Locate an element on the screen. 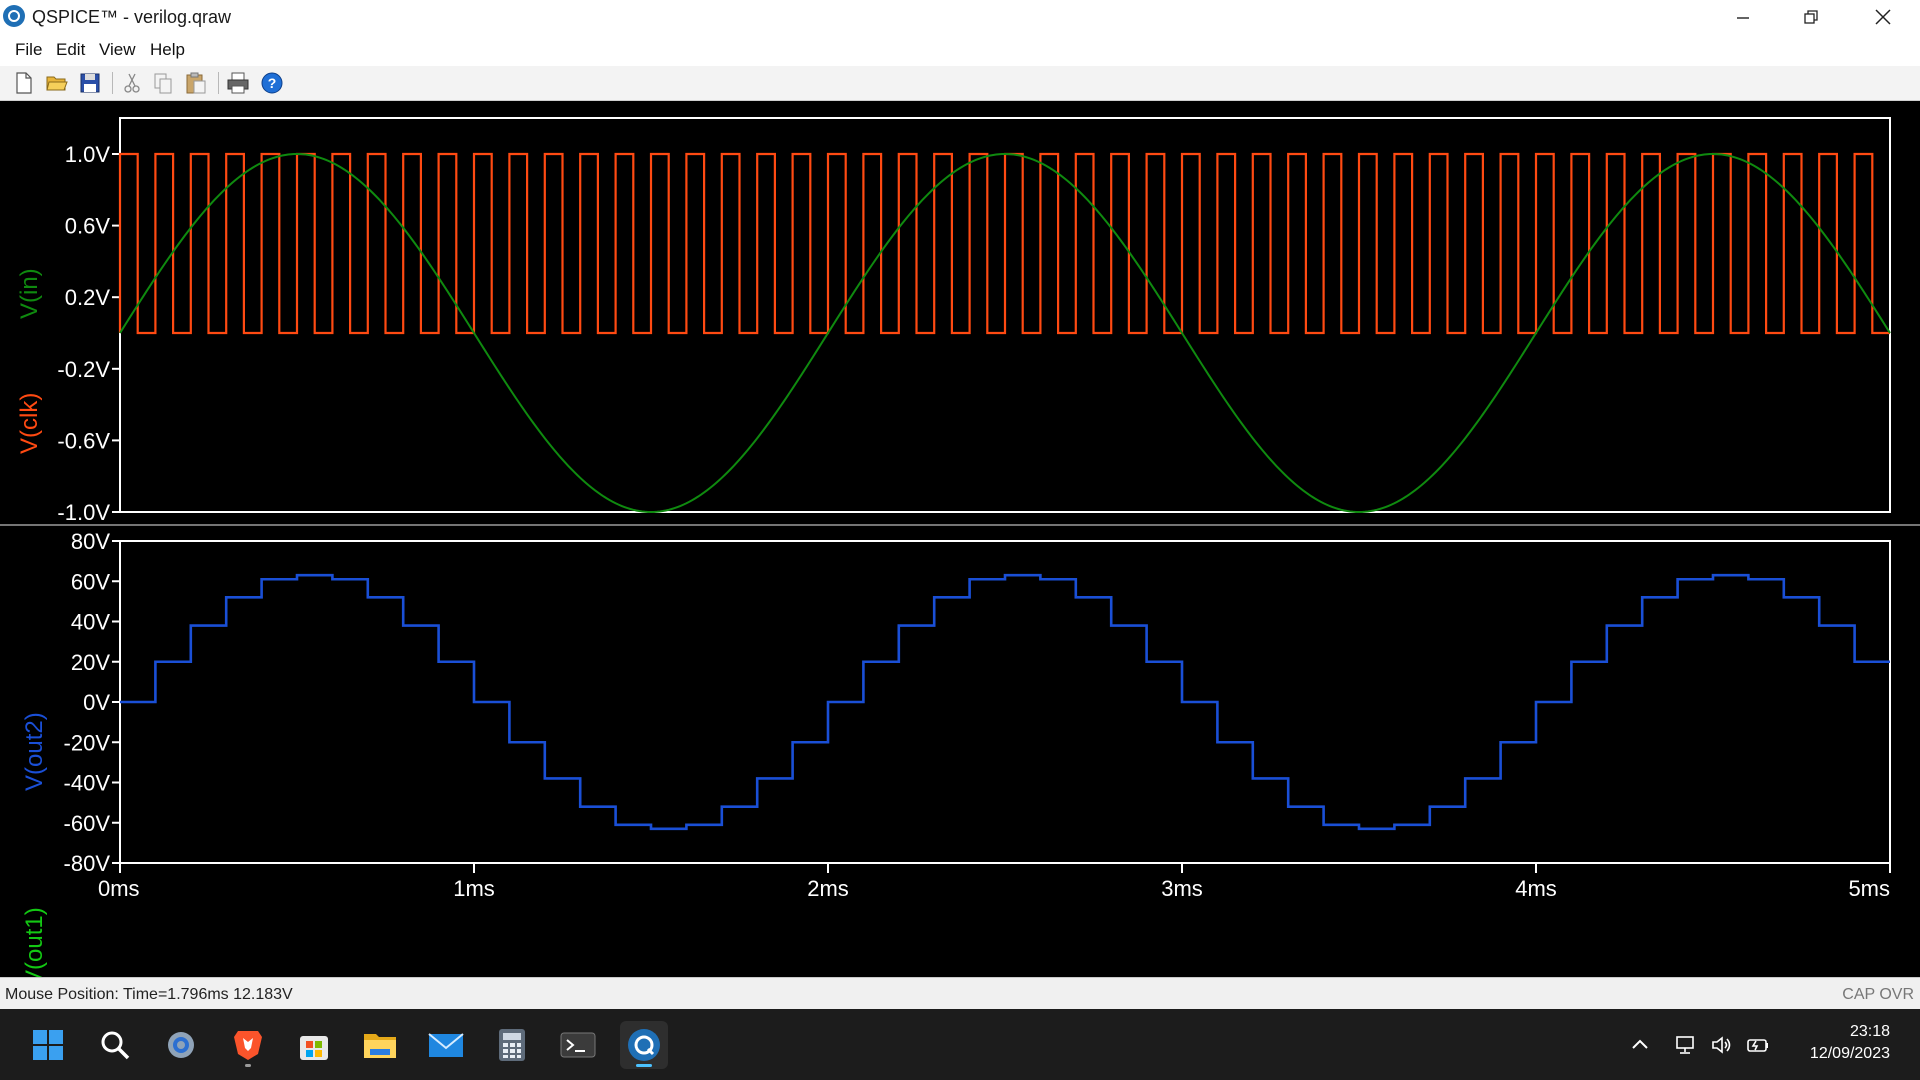 The height and width of the screenshot is (1080, 1920). menu-edit: Edit is located at coordinates (70, 50).